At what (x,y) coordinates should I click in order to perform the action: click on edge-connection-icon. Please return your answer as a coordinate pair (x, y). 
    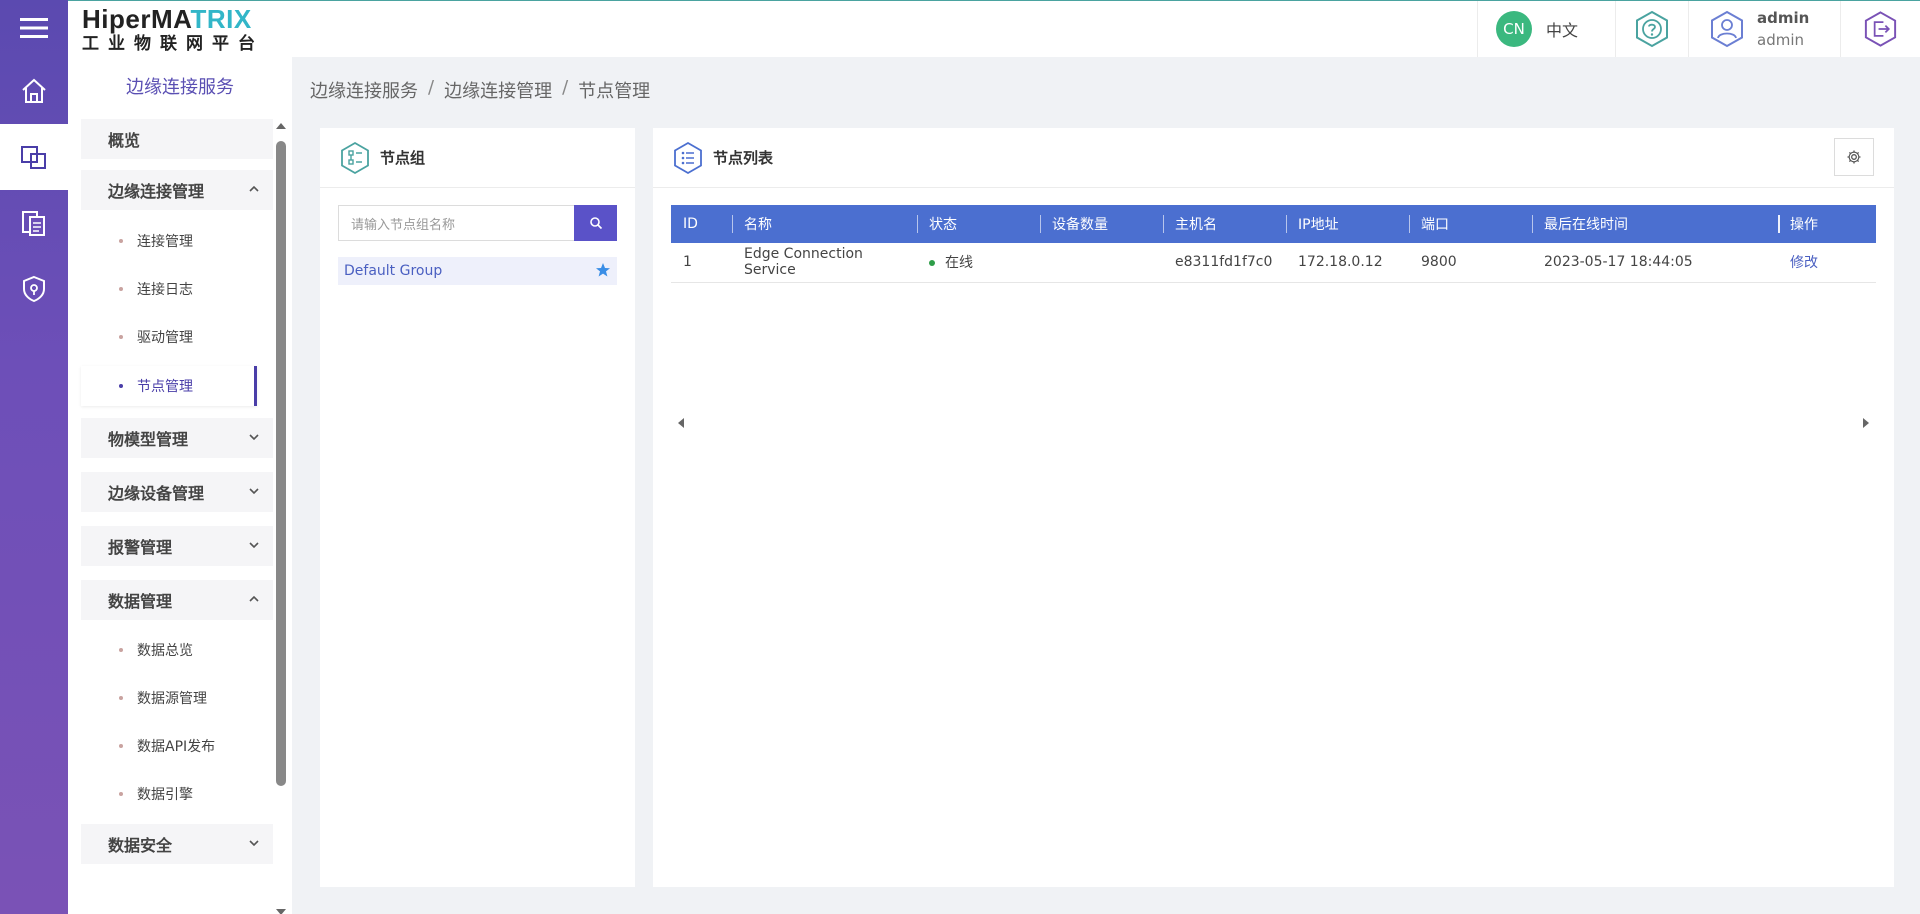
    Looking at the image, I should click on (33, 157).